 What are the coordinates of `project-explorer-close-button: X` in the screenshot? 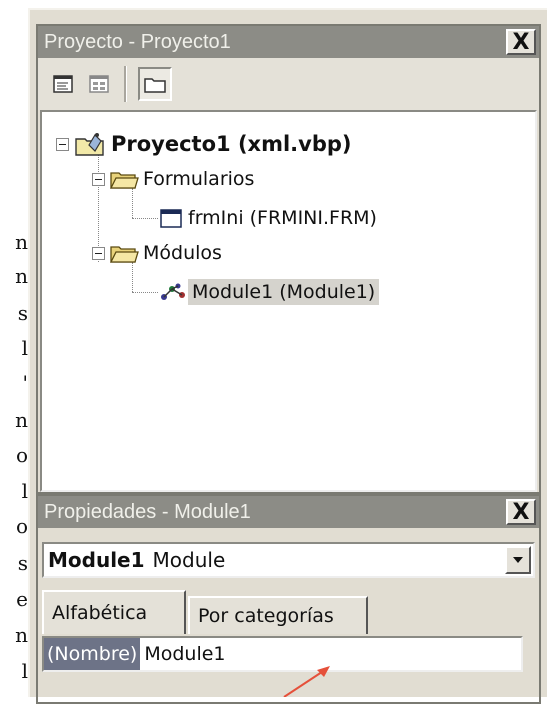 It's located at (521, 42).